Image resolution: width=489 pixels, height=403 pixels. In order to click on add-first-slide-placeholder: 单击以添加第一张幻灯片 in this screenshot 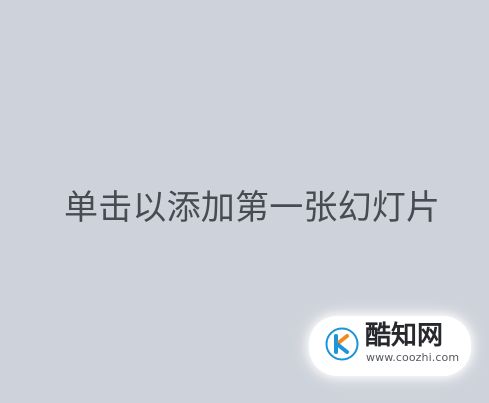, I will do `click(254, 209)`.